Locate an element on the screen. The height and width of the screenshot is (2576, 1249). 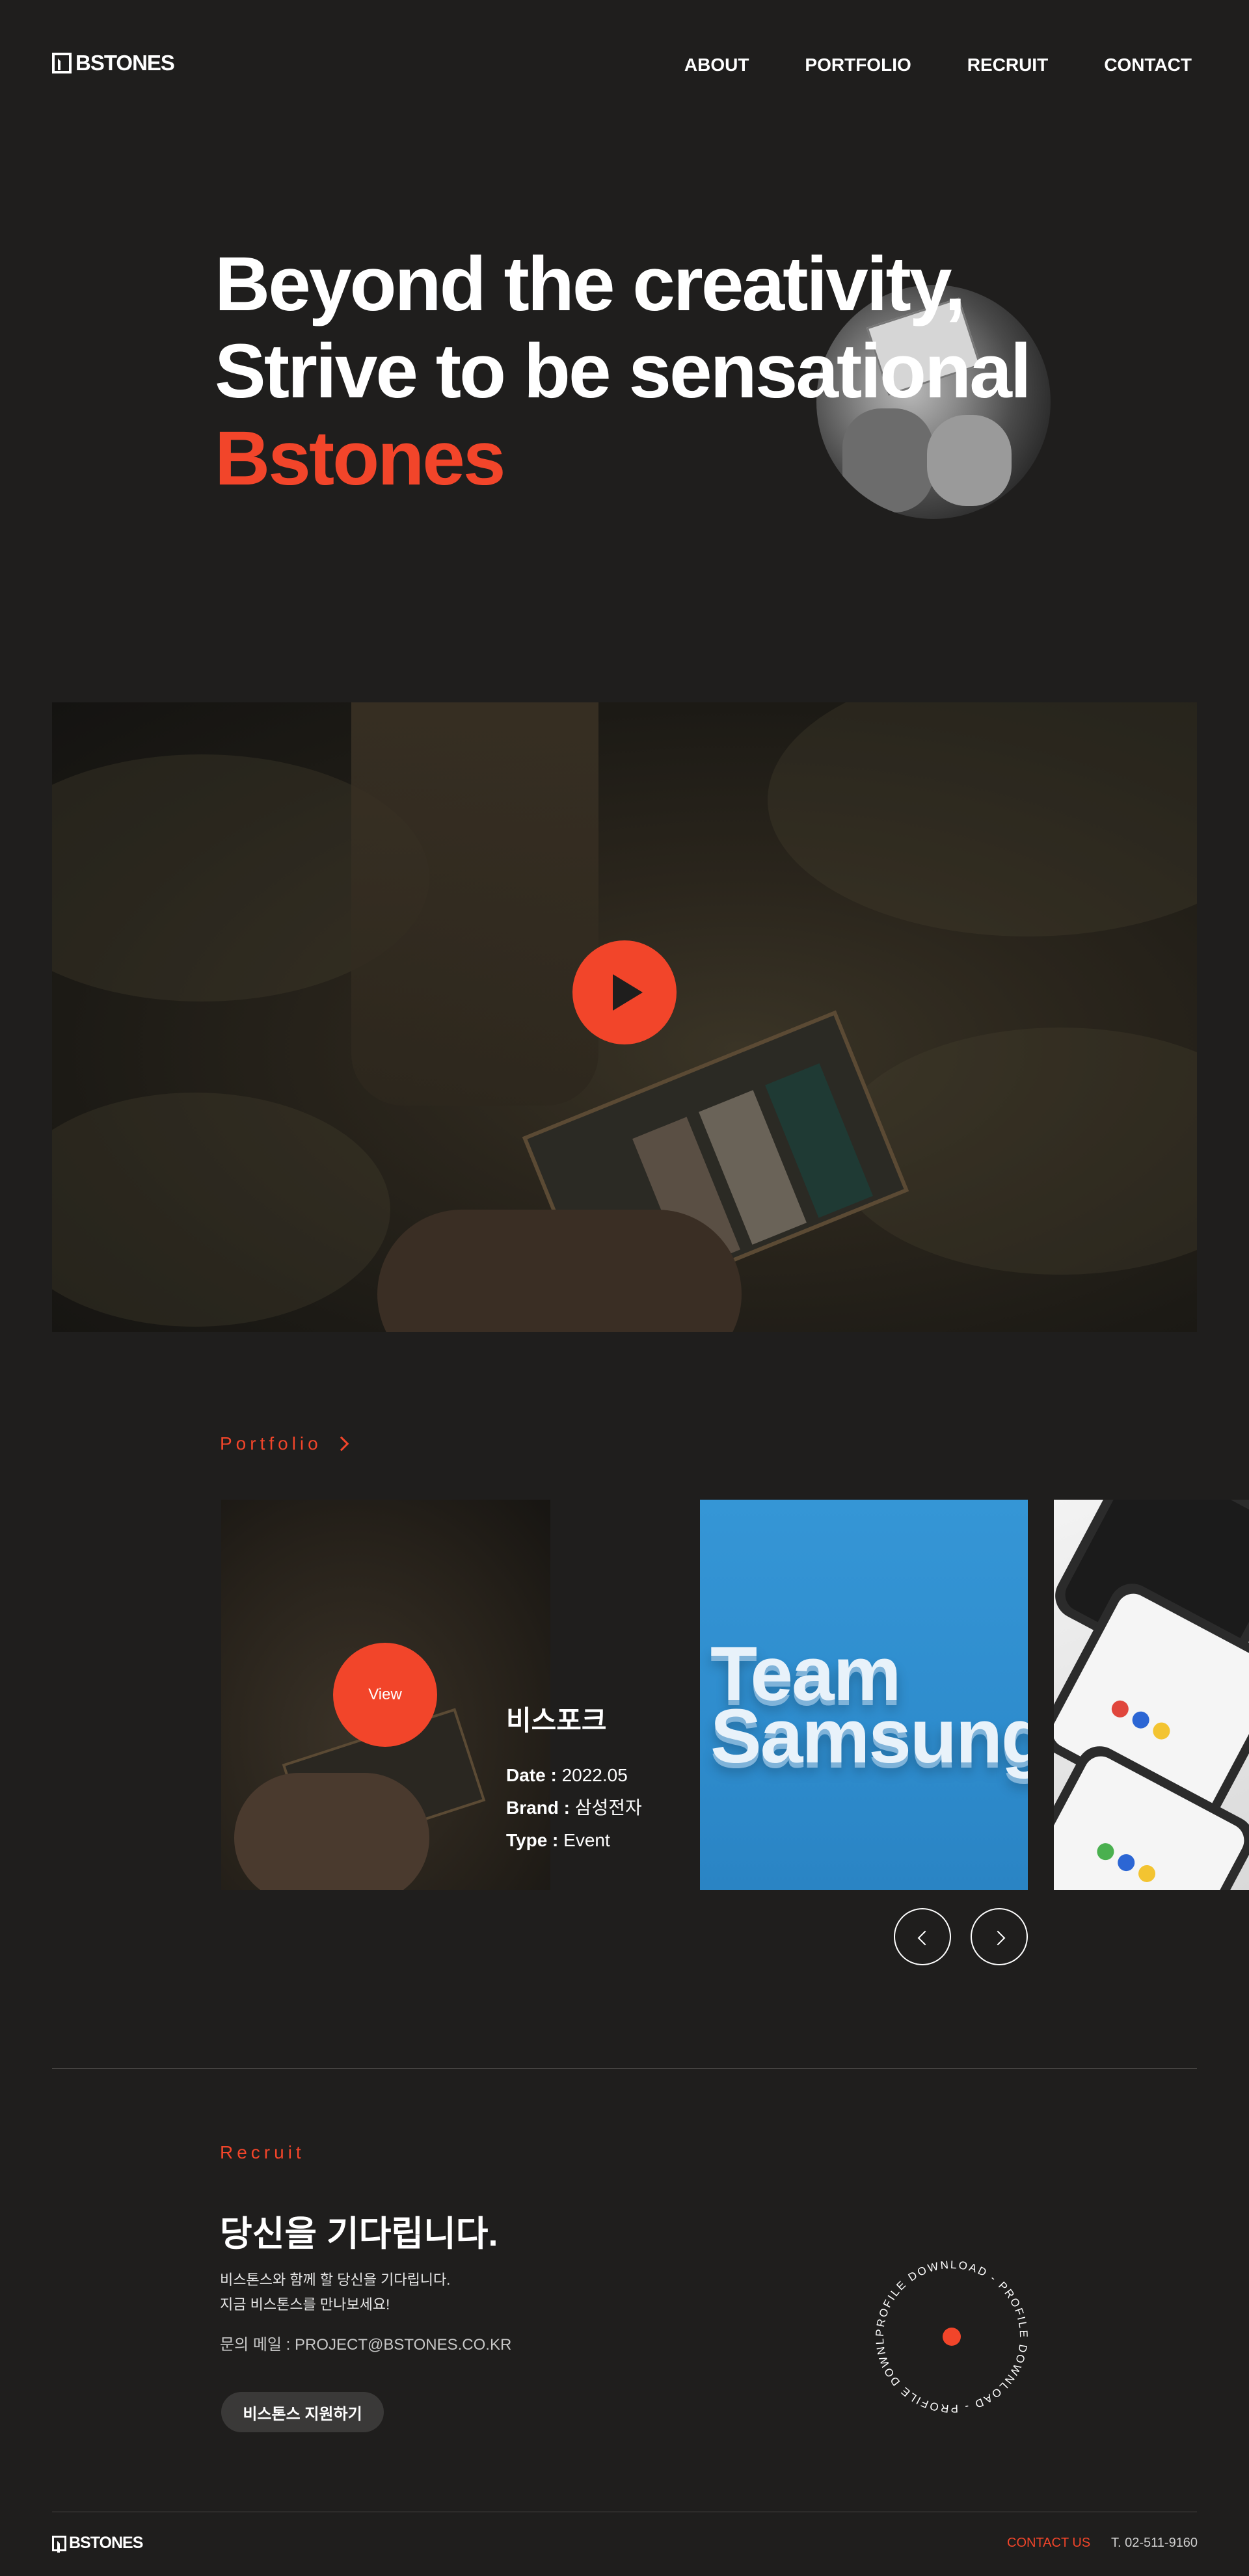
portfolio-card-featured: View is located at coordinates (386, 1695).